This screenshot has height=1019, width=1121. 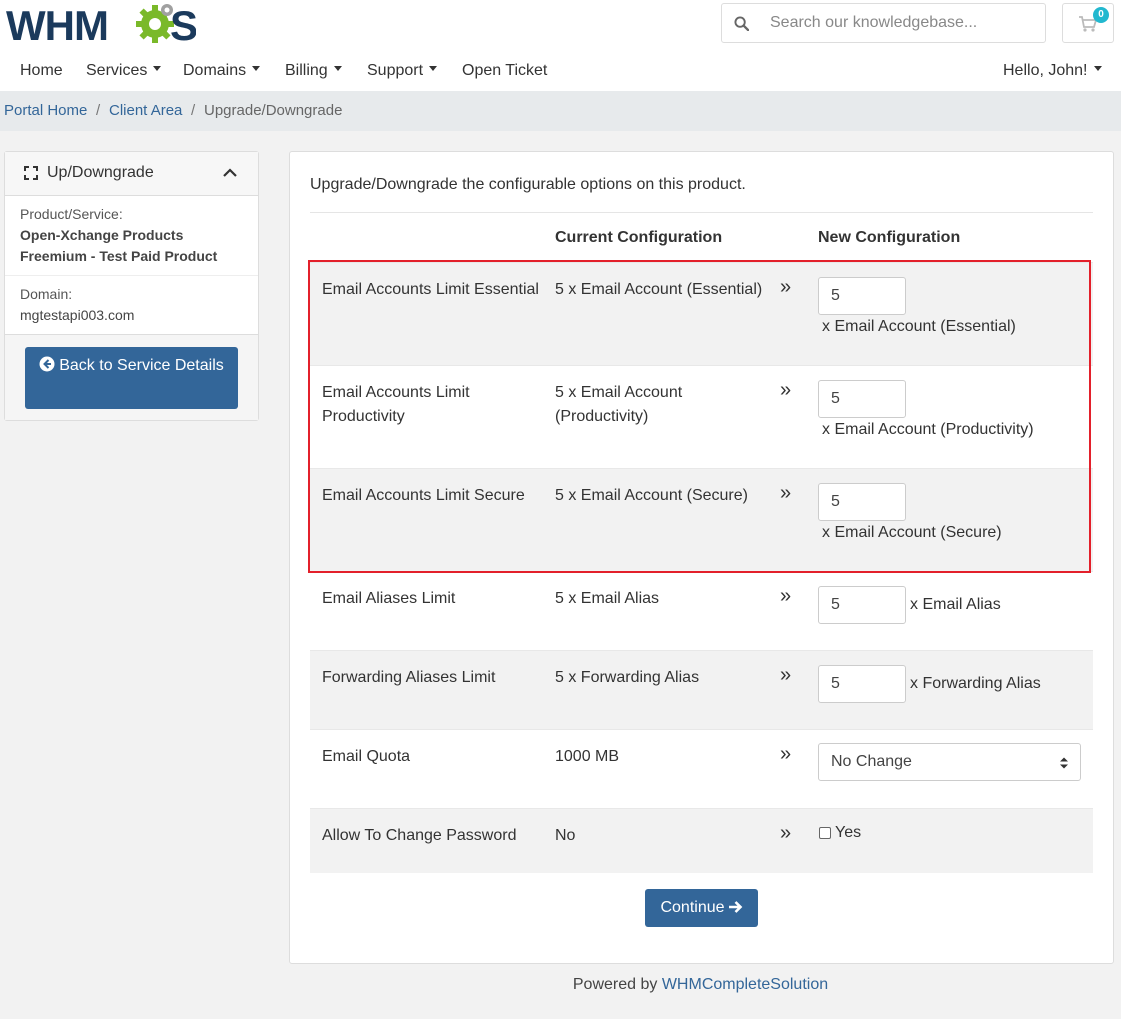 What do you see at coordinates (145, 110) in the screenshot?
I see `breadcrumb-client-area: Client Area` at bounding box center [145, 110].